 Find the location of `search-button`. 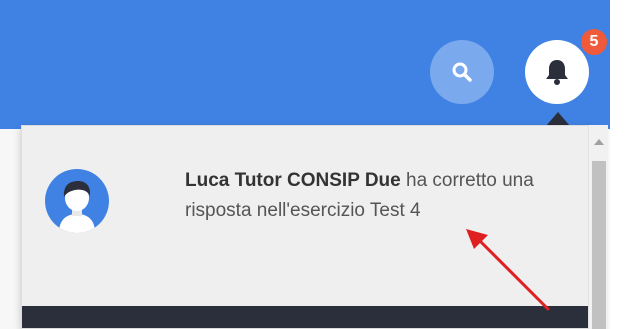

search-button is located at coordinates (462, 72).